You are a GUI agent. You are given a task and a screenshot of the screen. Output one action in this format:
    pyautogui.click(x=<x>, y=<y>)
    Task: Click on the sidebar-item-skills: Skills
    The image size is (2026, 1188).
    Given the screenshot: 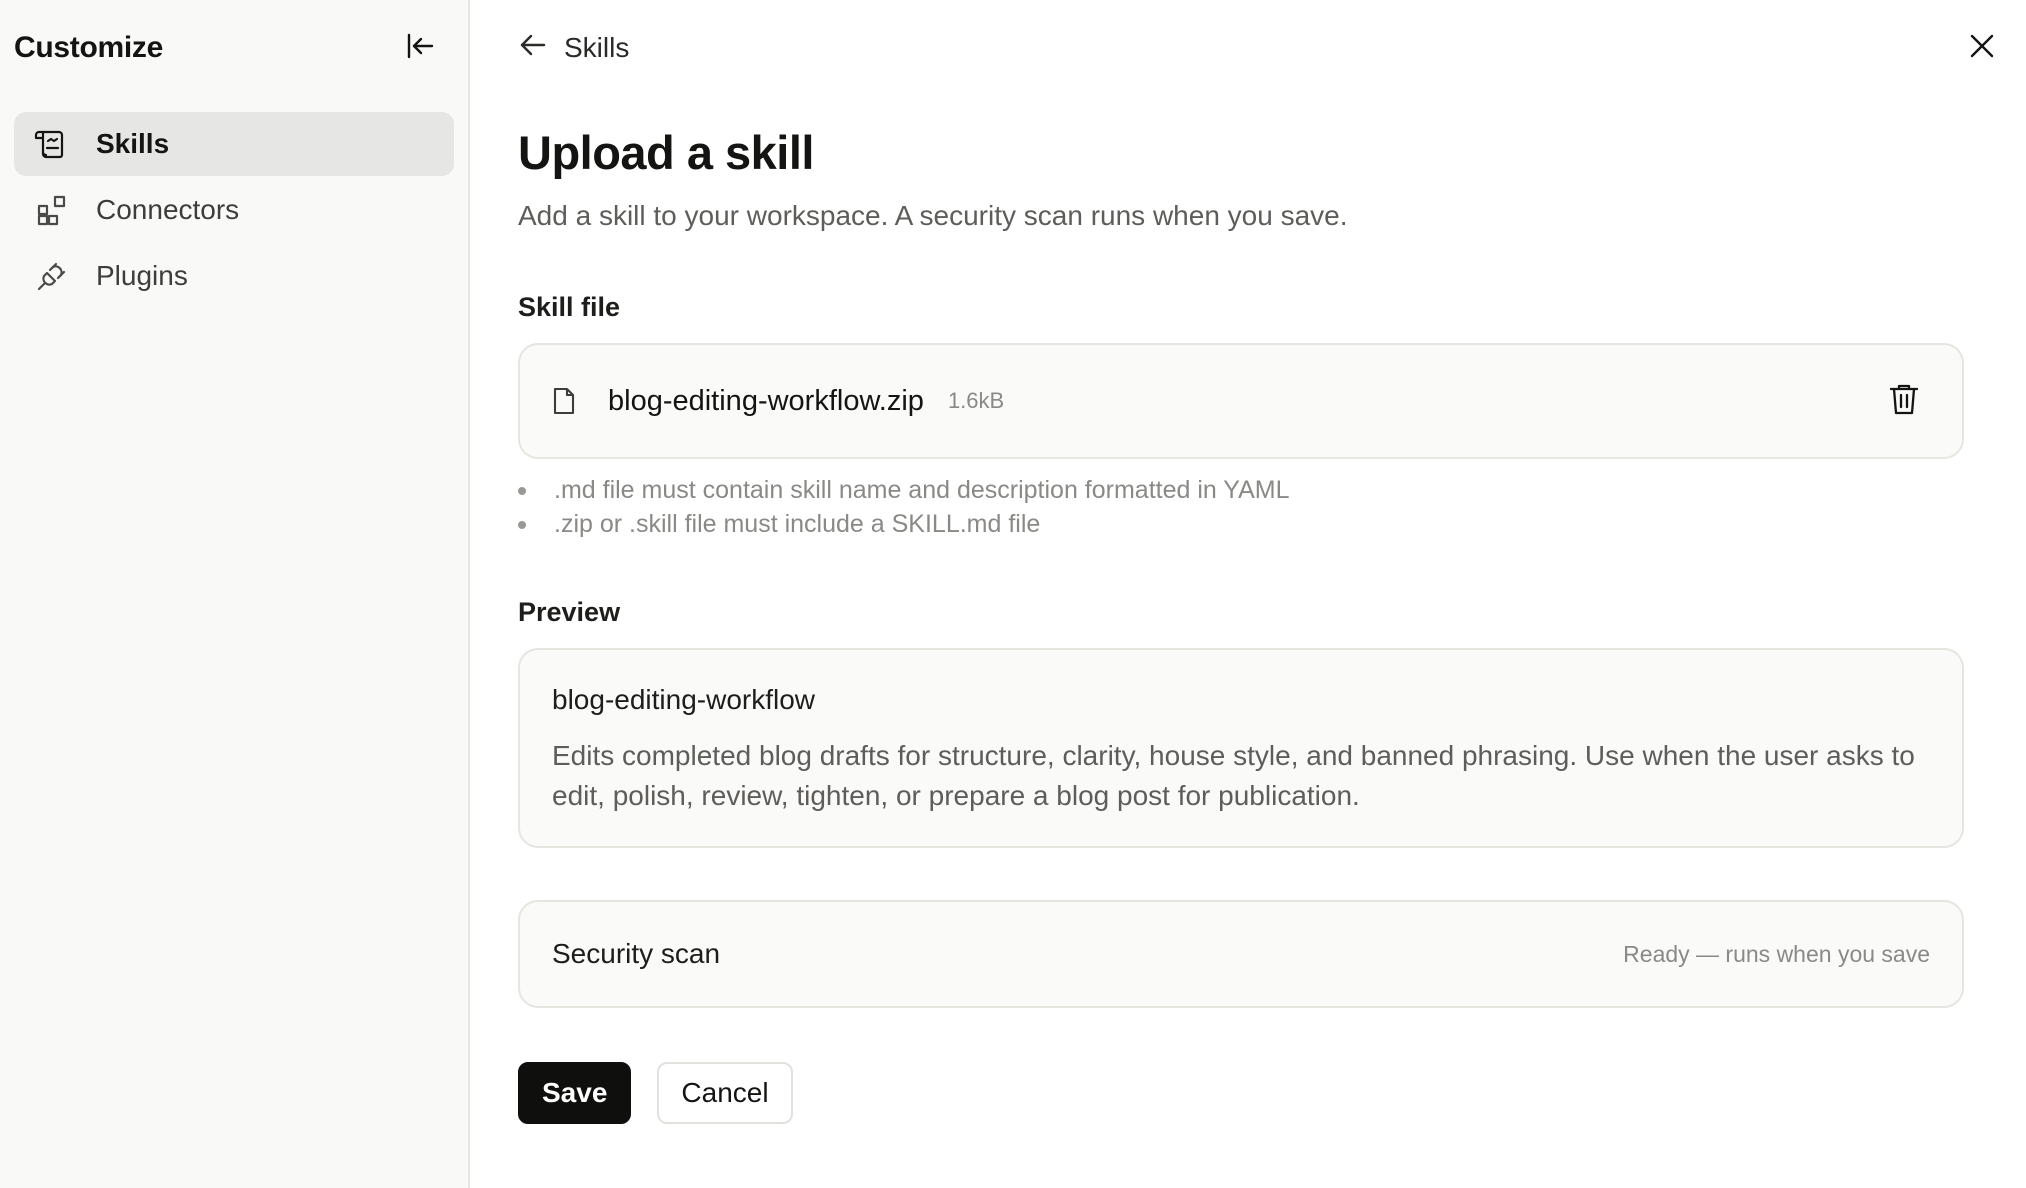 What is the action you would take?
    pyautogui.click(x=234, y=144)
    